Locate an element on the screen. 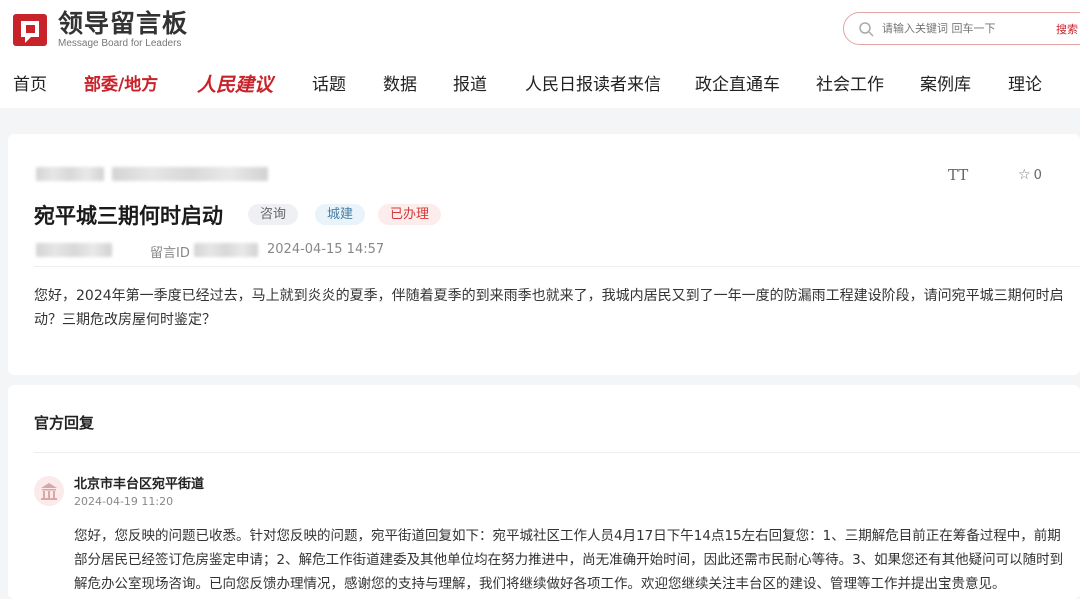 The height and width of the screenshot is (599, 1080). nav-item-home: 首页 is located at coordinates (30, 85).